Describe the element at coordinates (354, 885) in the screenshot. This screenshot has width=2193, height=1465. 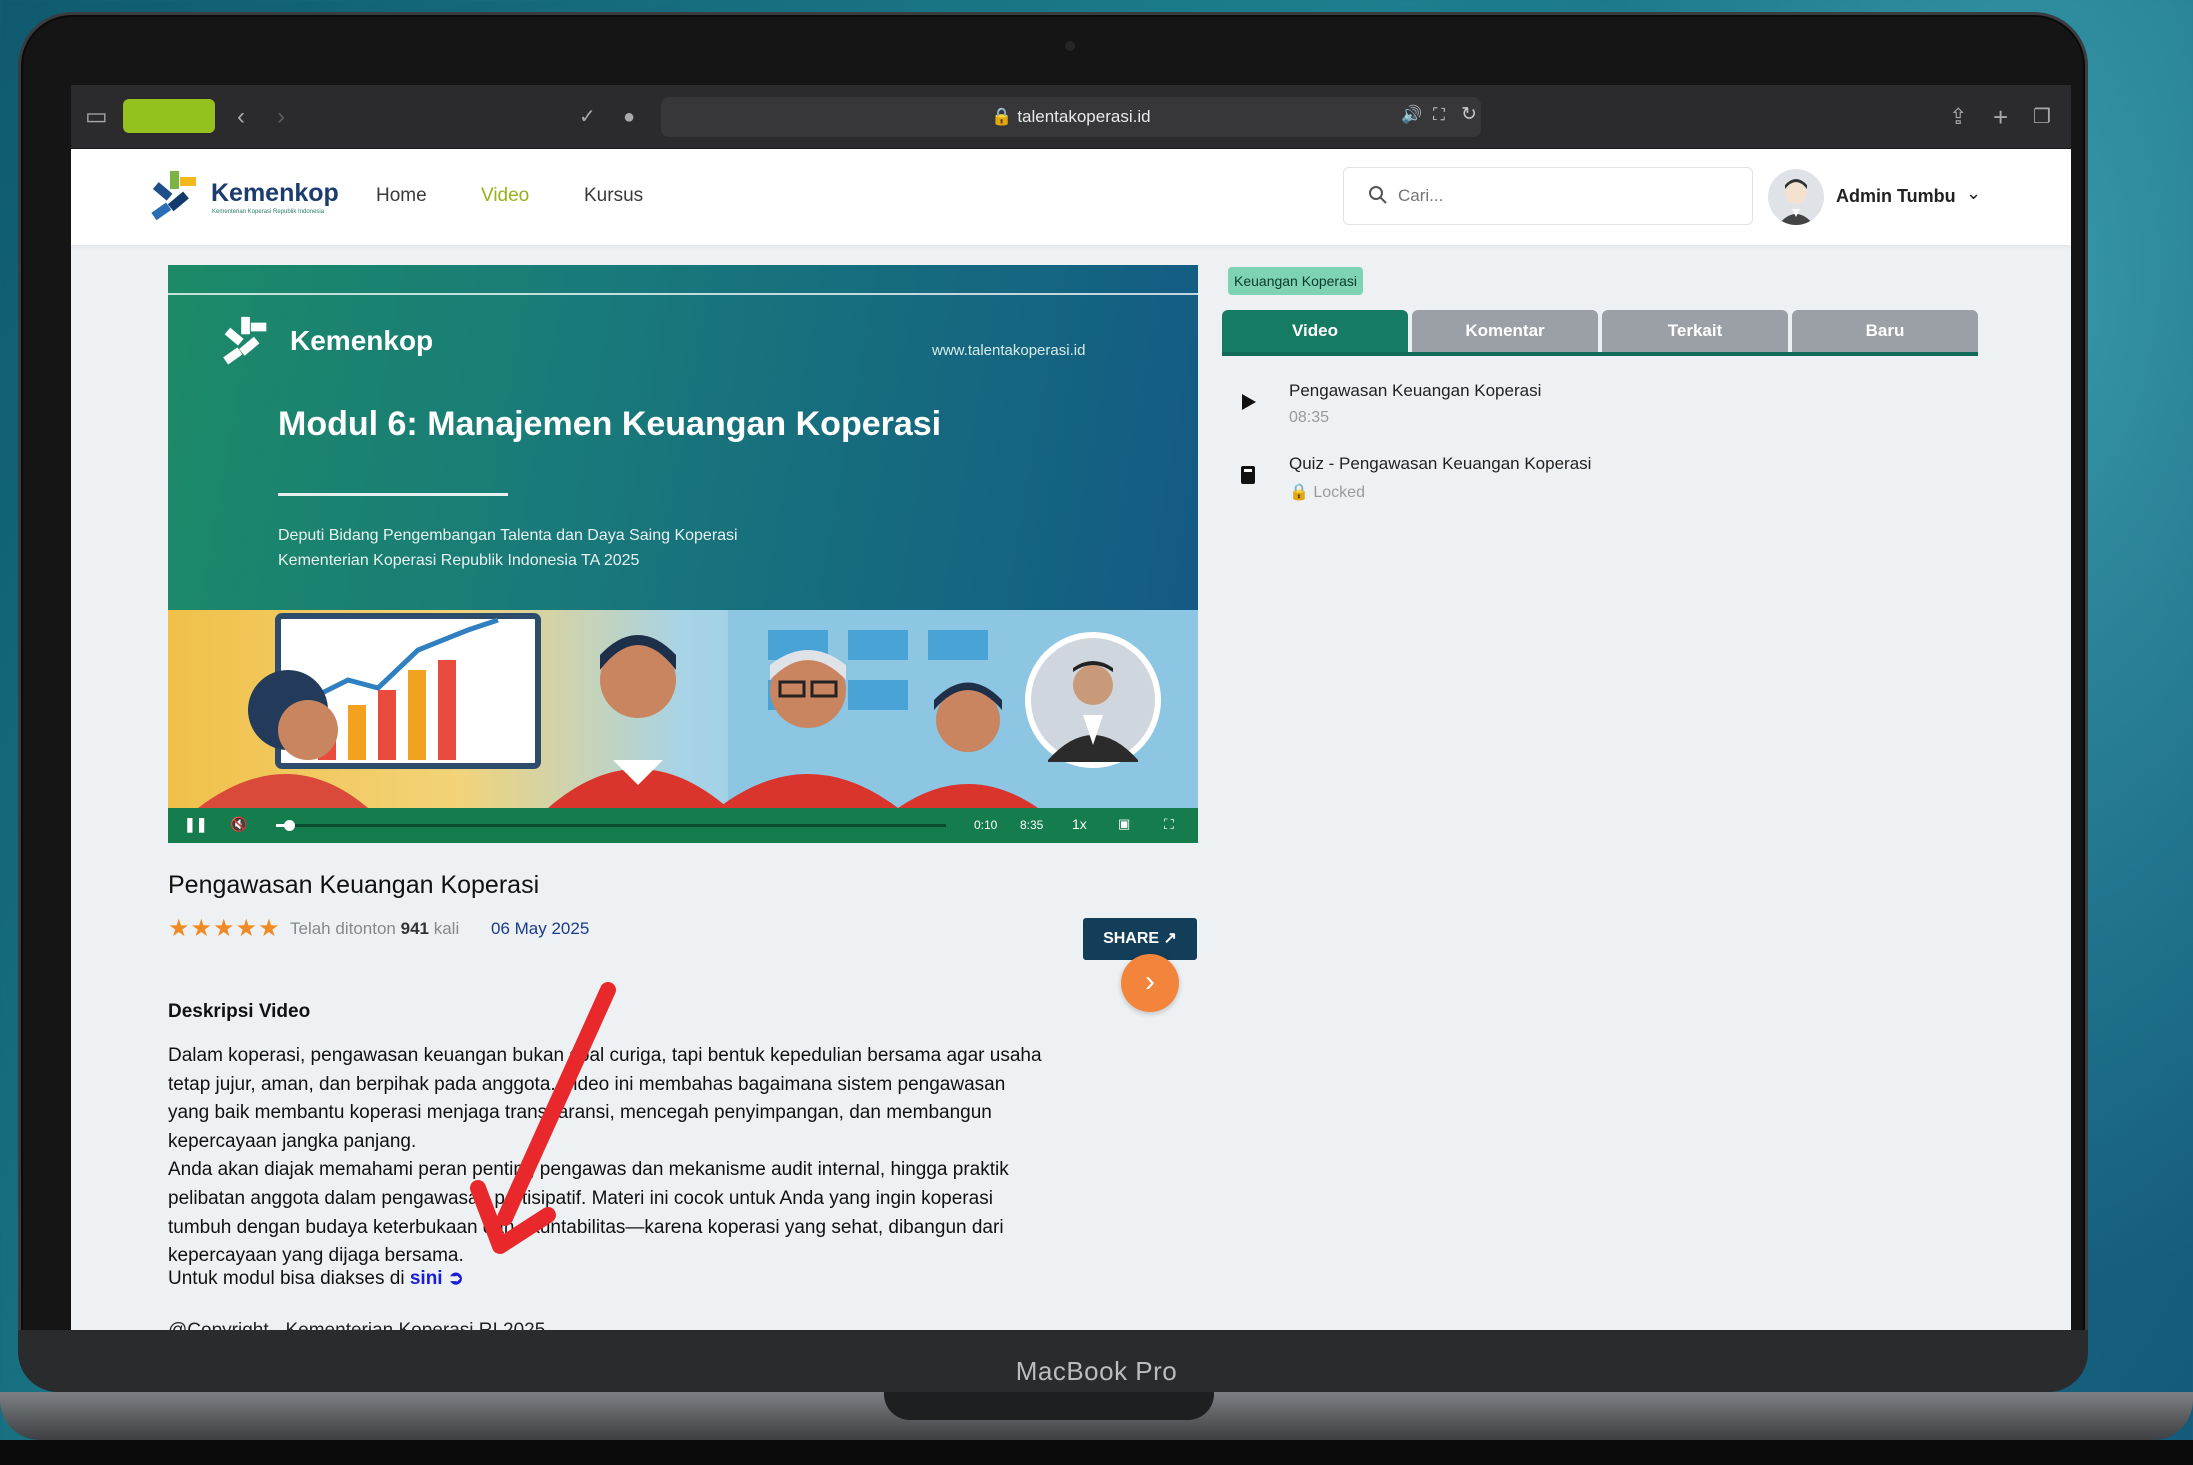
I see `video-title: Pengawasan Keuangan Koperasi` at that location.